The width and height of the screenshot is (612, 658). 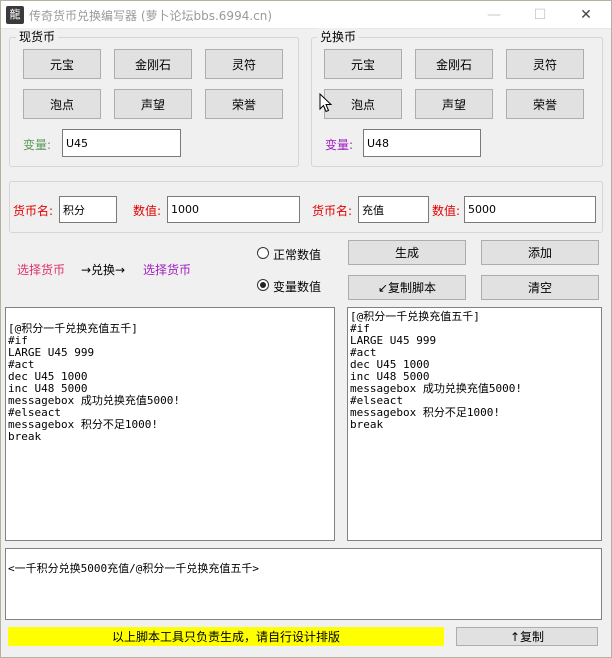 I want to click on current-btn-lingfu: 灵符, so click(x=244, y=64).